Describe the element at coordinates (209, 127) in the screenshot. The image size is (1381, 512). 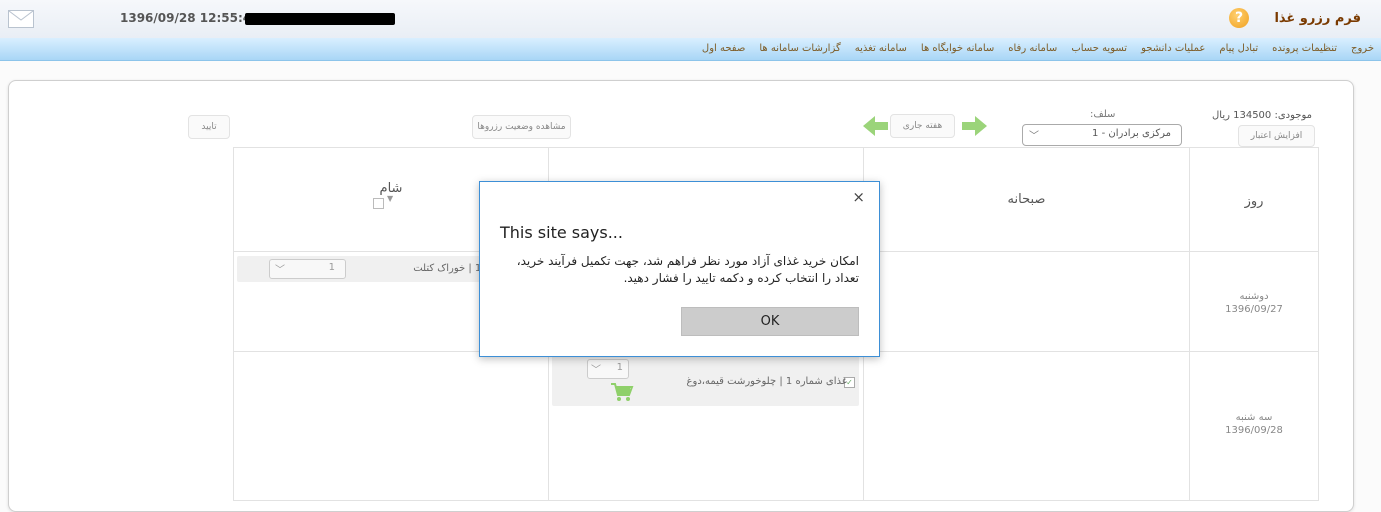
I see `confirm-button: تایید` at that location.